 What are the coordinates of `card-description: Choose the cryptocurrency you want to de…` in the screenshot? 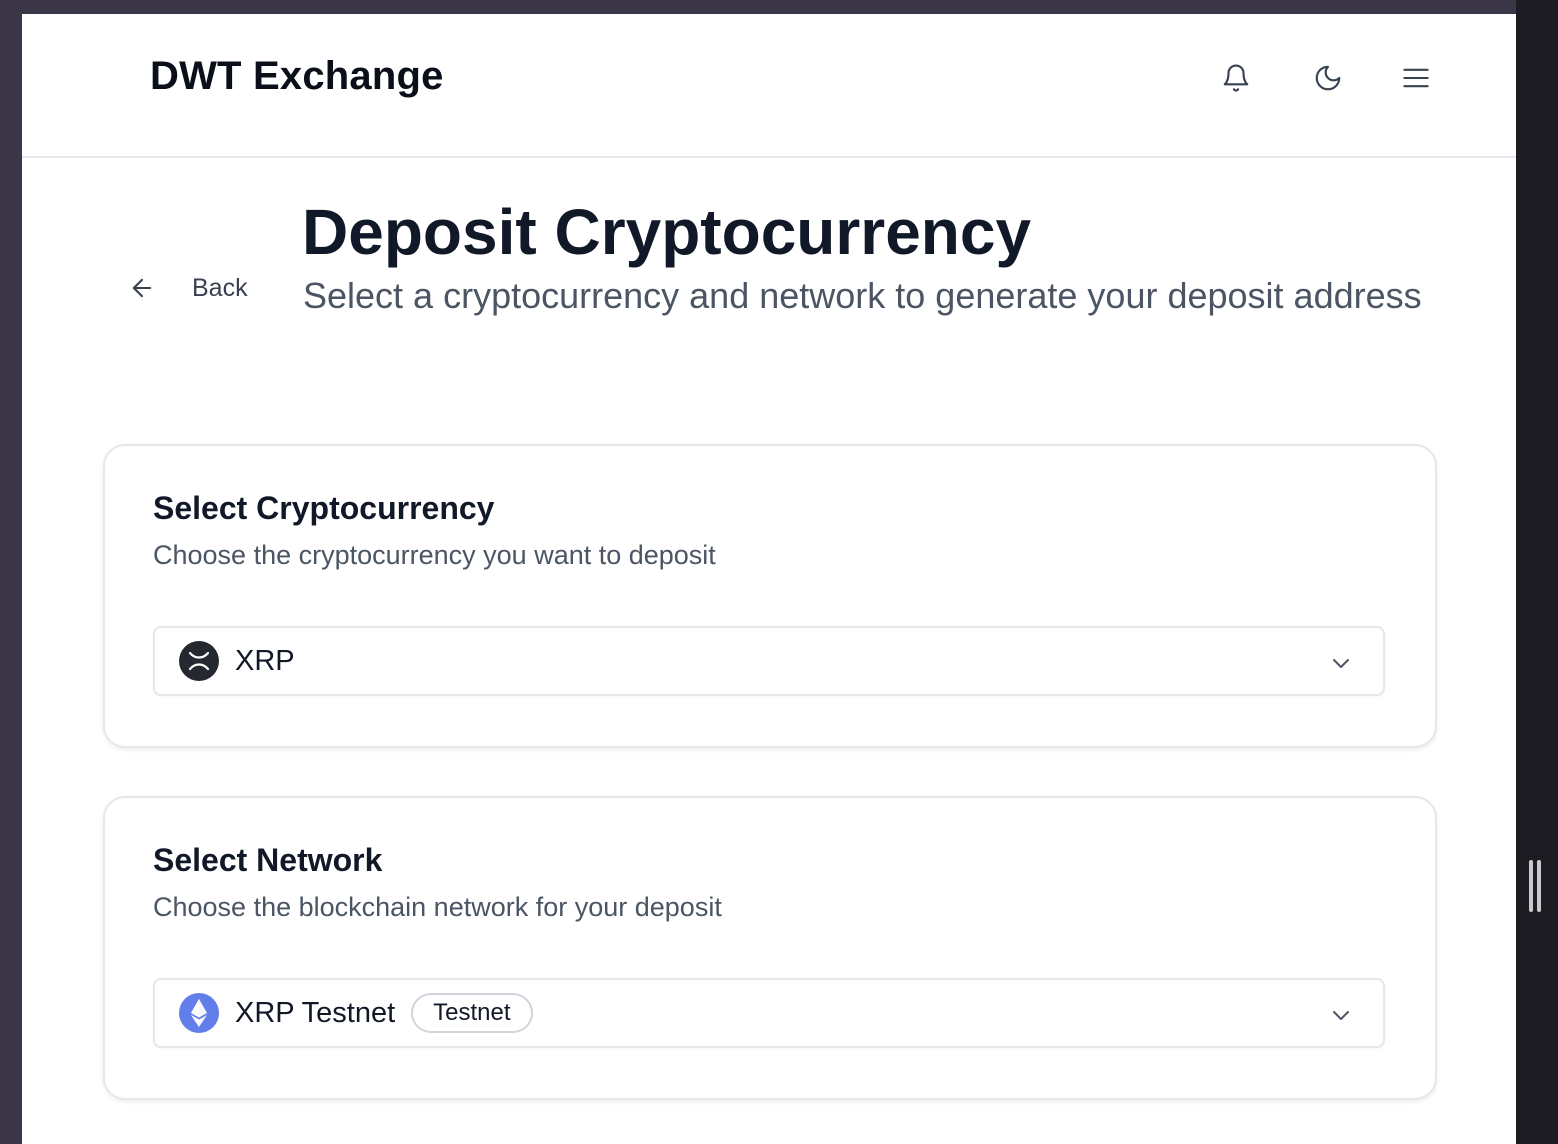 It's located at (434, 555).